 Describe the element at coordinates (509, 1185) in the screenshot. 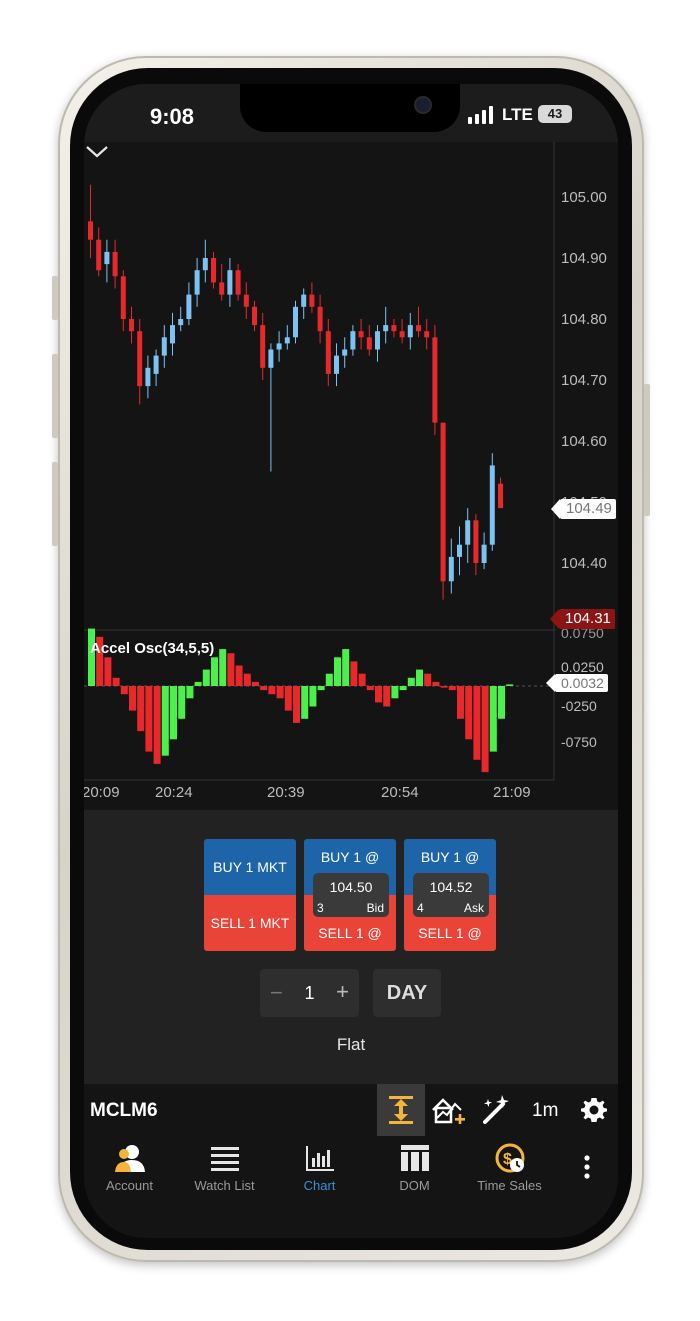

I see `tab-label: Time Sales` at that location.